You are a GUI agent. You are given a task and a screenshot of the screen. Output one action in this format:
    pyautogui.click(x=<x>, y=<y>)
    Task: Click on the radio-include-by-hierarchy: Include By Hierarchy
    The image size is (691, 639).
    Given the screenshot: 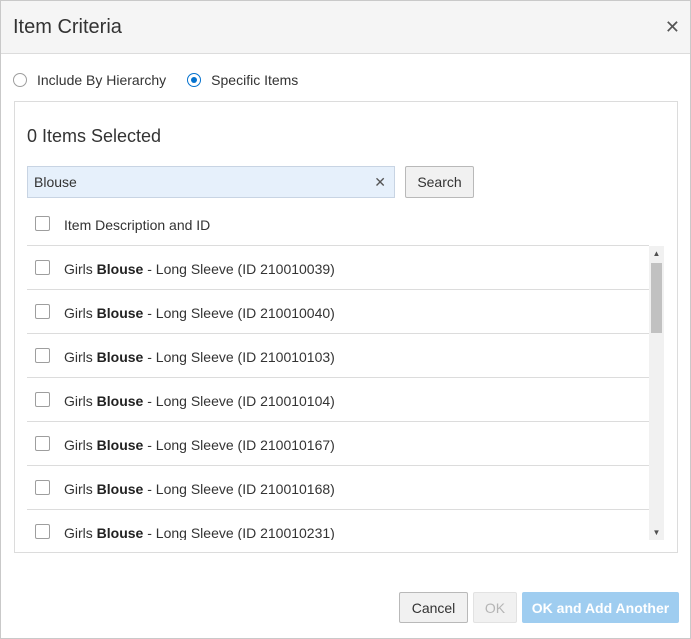 What is the action you would take?
    pyautogui.click(x=89, y=80)
    